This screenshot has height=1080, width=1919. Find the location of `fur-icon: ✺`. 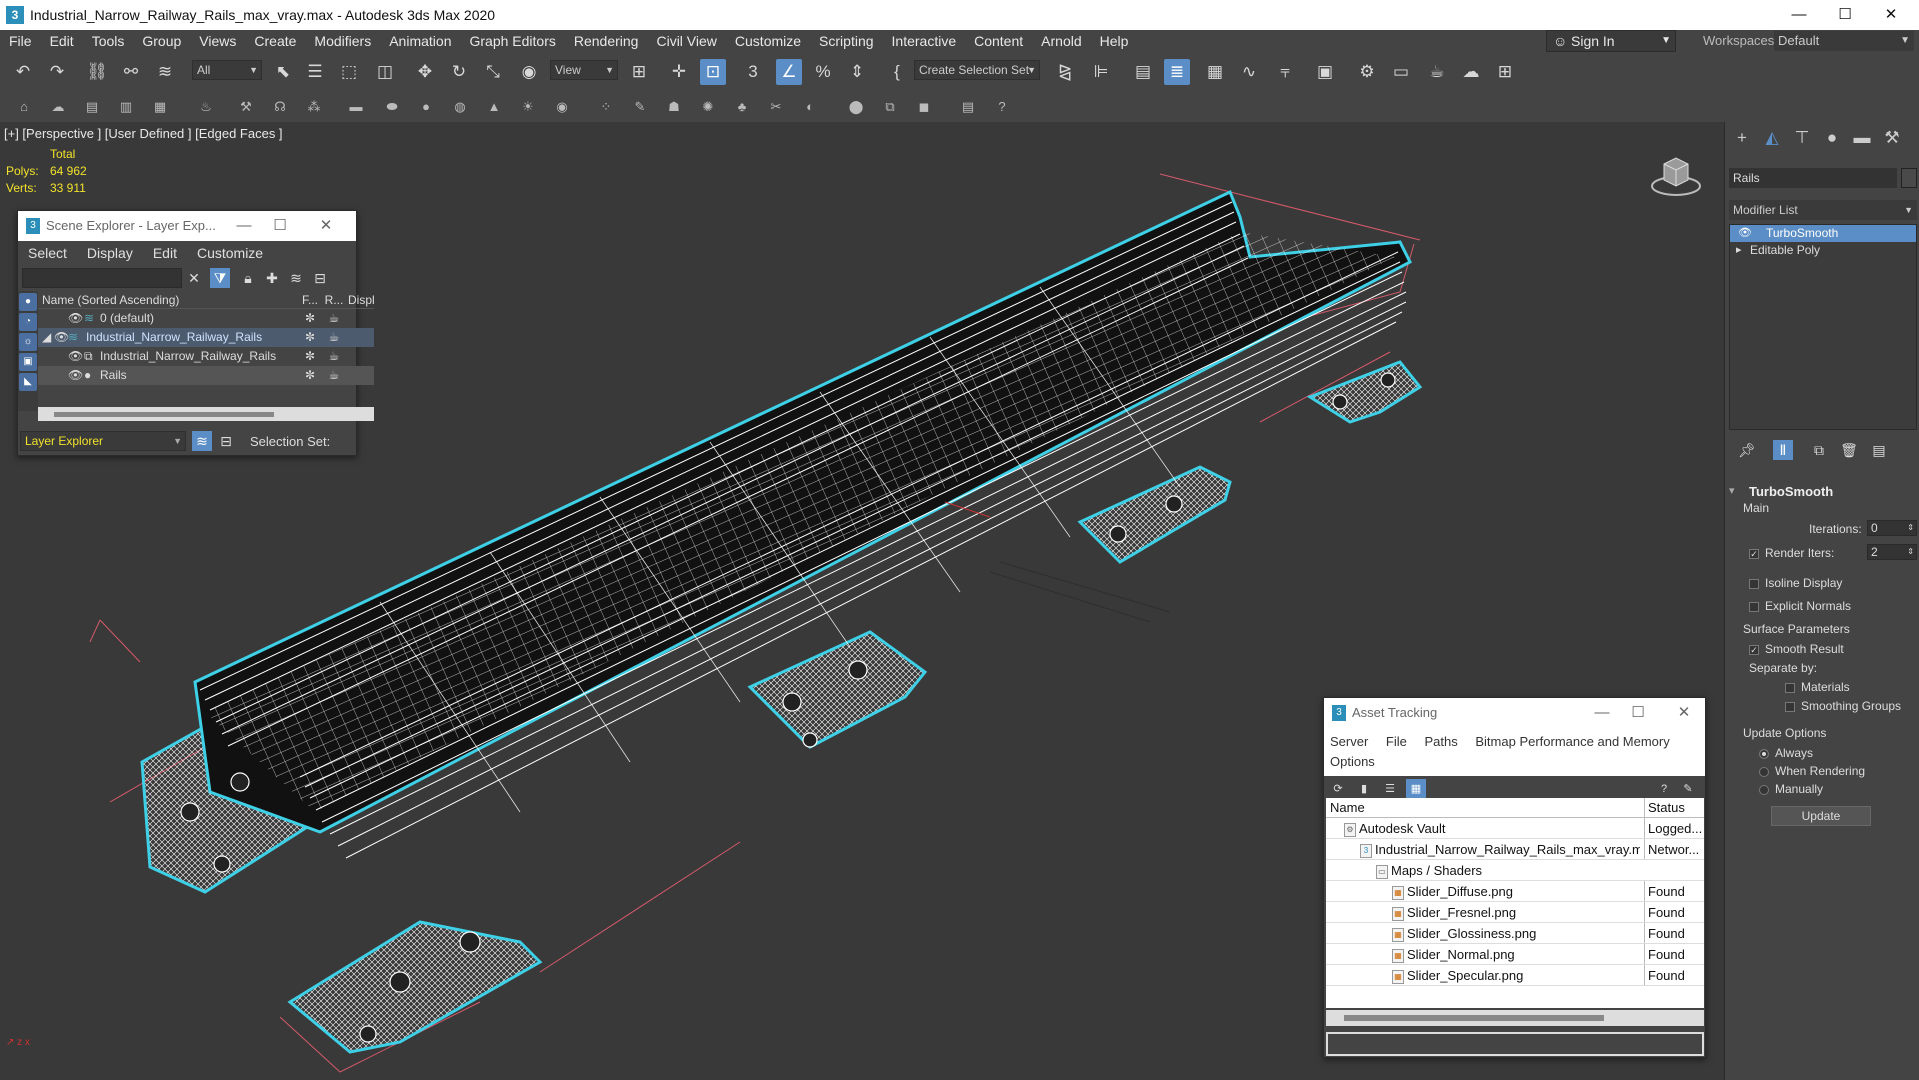

fur-icon: ✺ is located at coordinates (708, 107).